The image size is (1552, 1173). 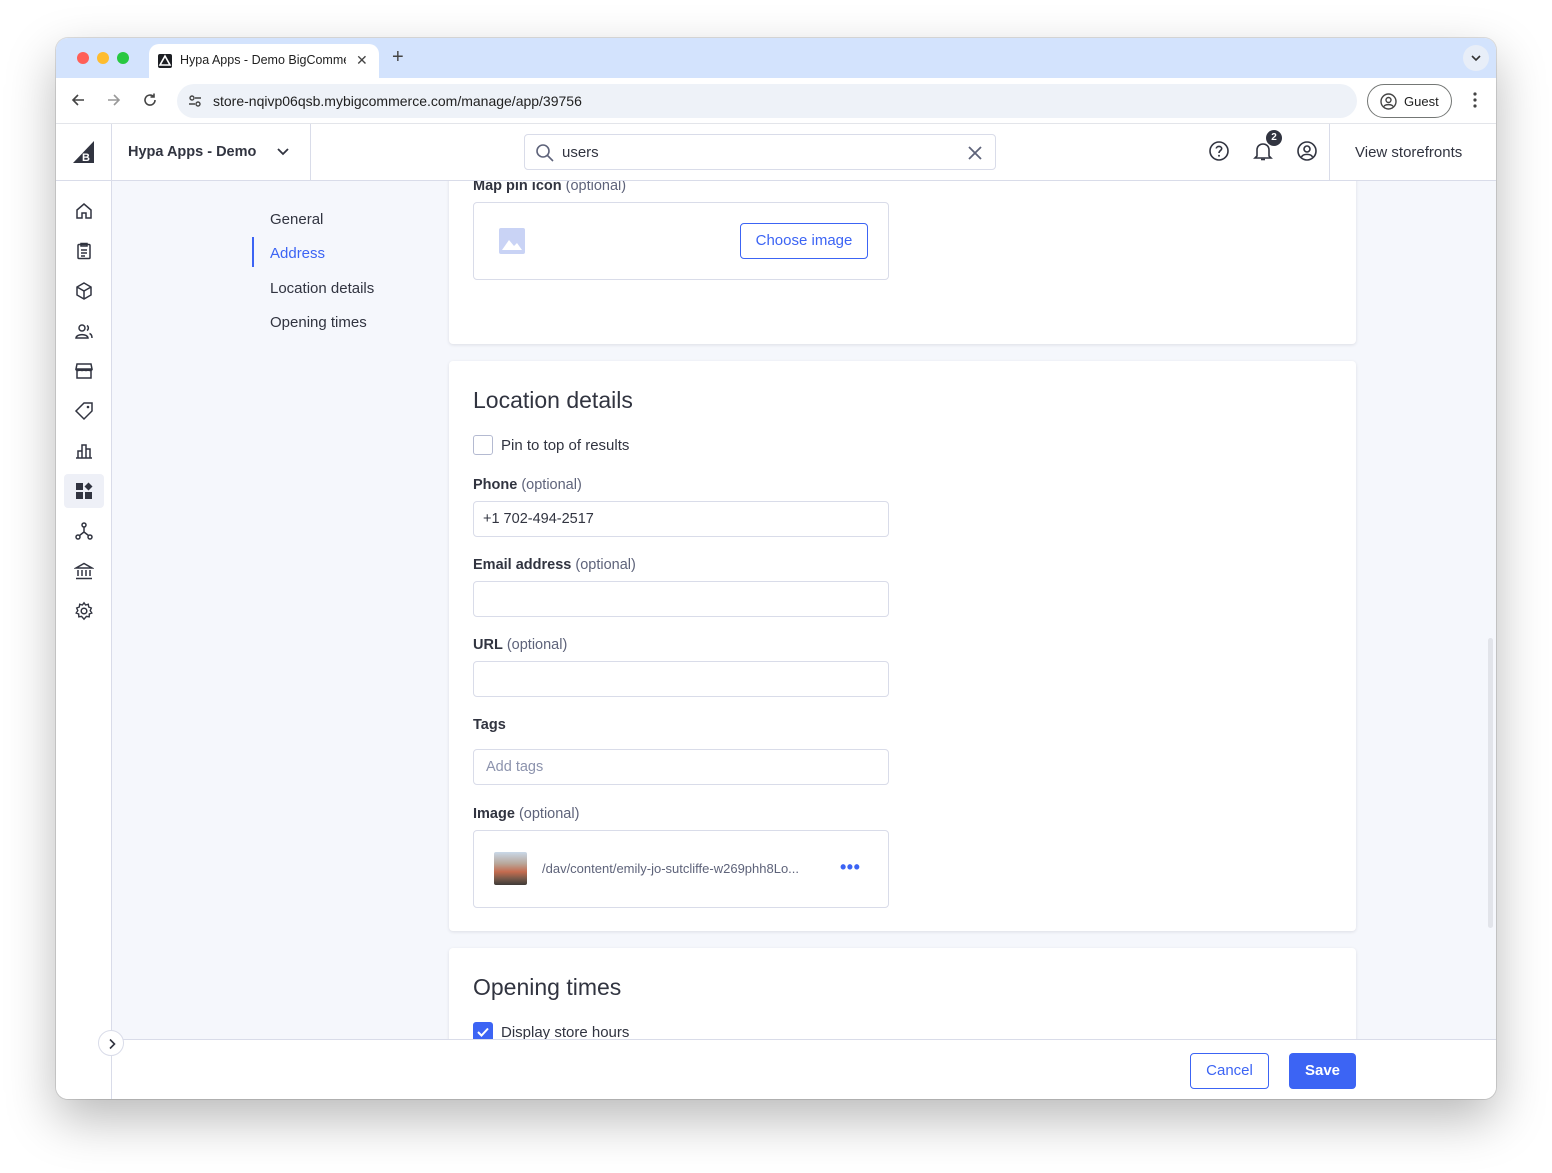 What do you see at coordinates (150, 100) in the screenshot?
I see `reload-icon` at bounding box center [150, 100].